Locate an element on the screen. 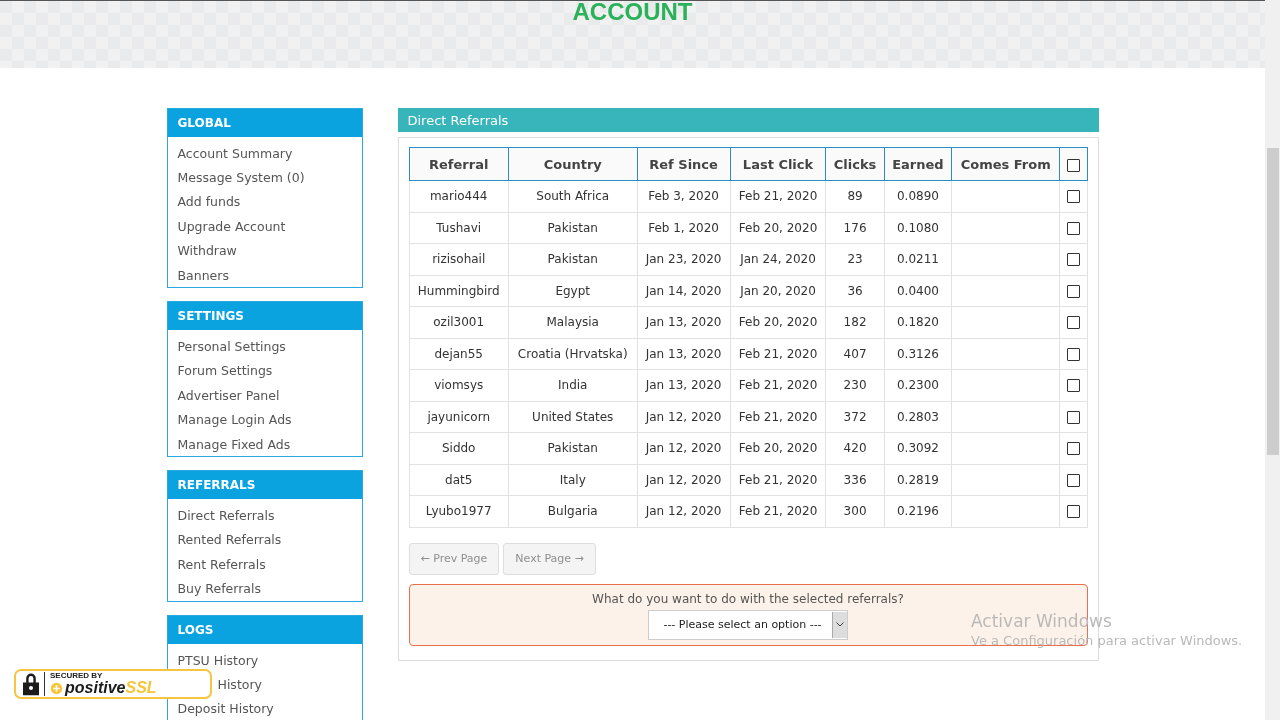 This screenshot has height=720, width=1280. table-cell: dat5 is located at coordinates (459, 480).